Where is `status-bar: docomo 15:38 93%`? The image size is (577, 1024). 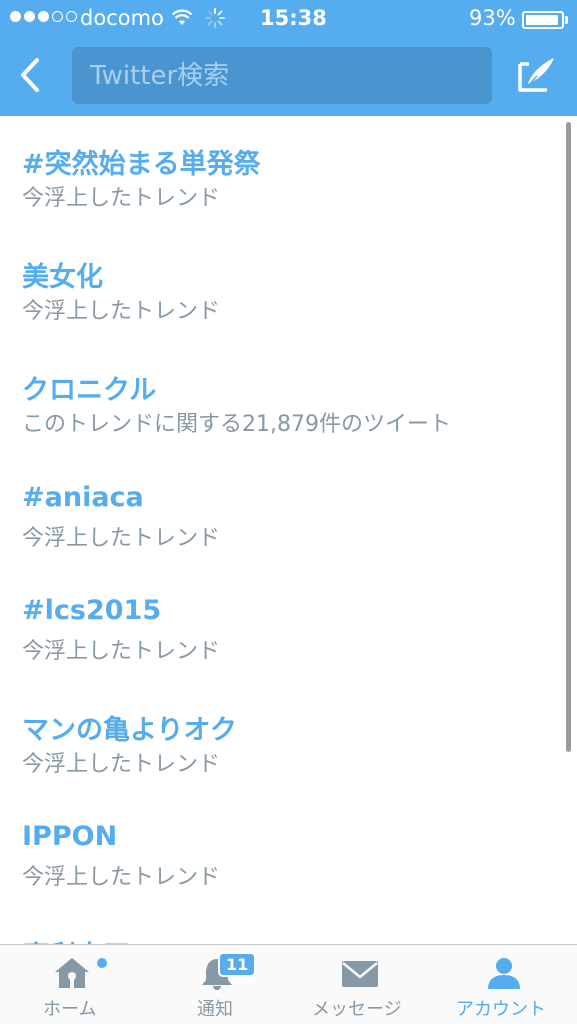 status-bar: docomo 15:38 93% is located at coordinates (288, 20).